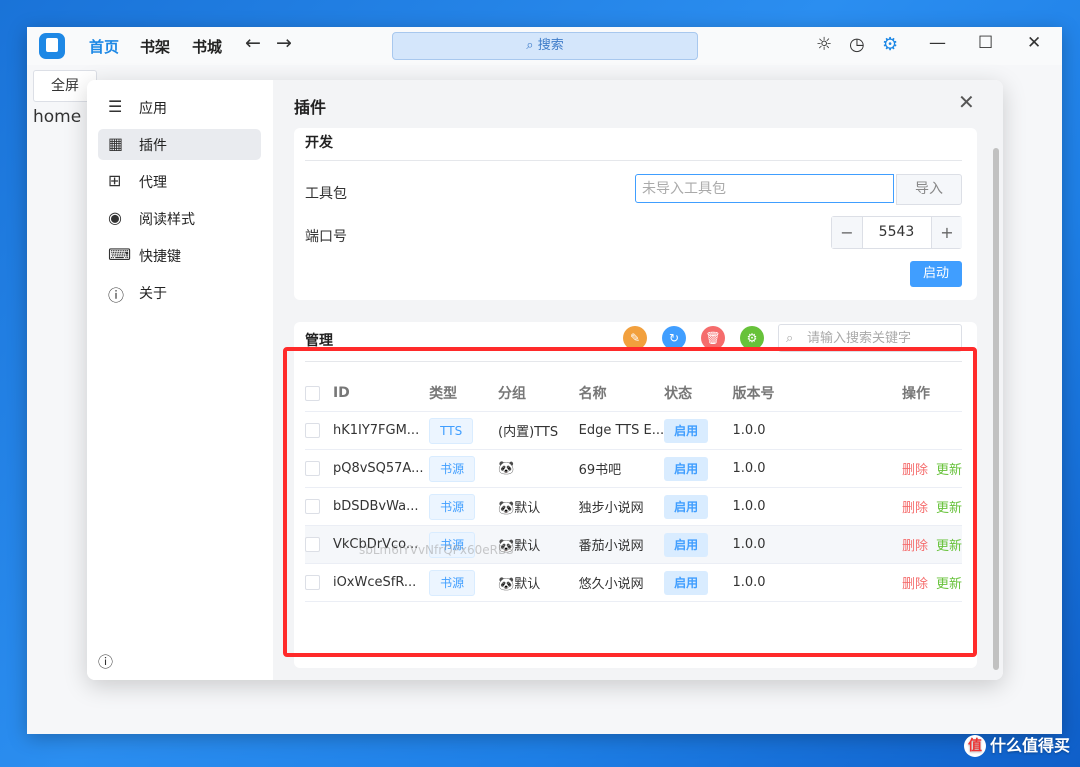 The height and width of the screenshot is (767, 1080). I want to click on maximize-icon: ☐, so click(985, 43).